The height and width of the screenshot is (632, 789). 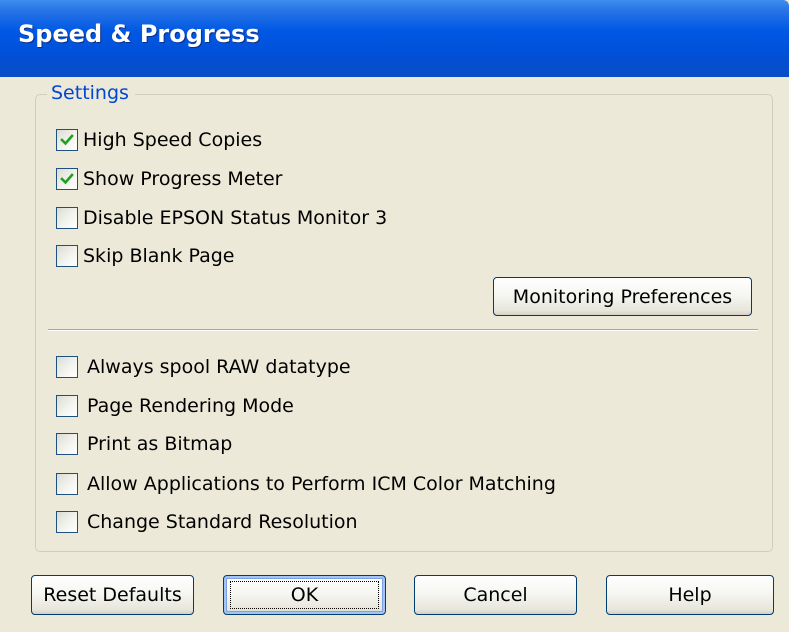 I want to click on high-speed-copies-label: High Speed Copies, so click(x=172, y=140).